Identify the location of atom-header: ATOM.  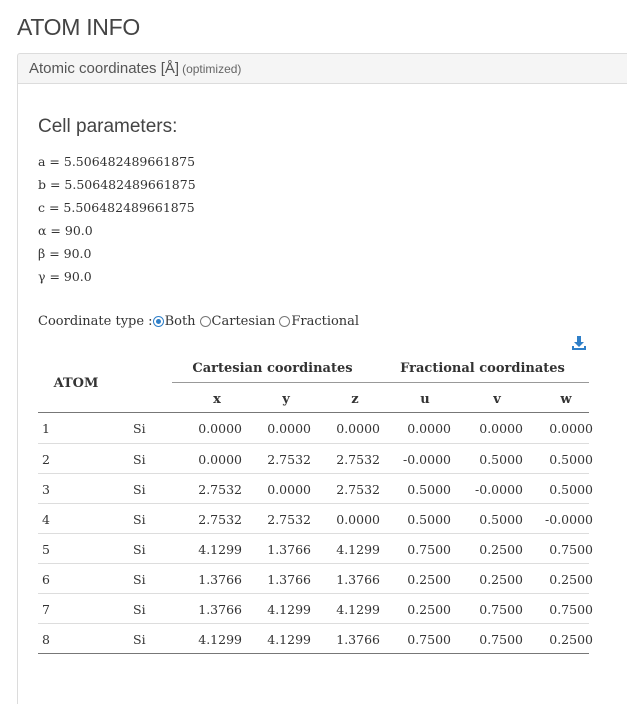
(76, 383).